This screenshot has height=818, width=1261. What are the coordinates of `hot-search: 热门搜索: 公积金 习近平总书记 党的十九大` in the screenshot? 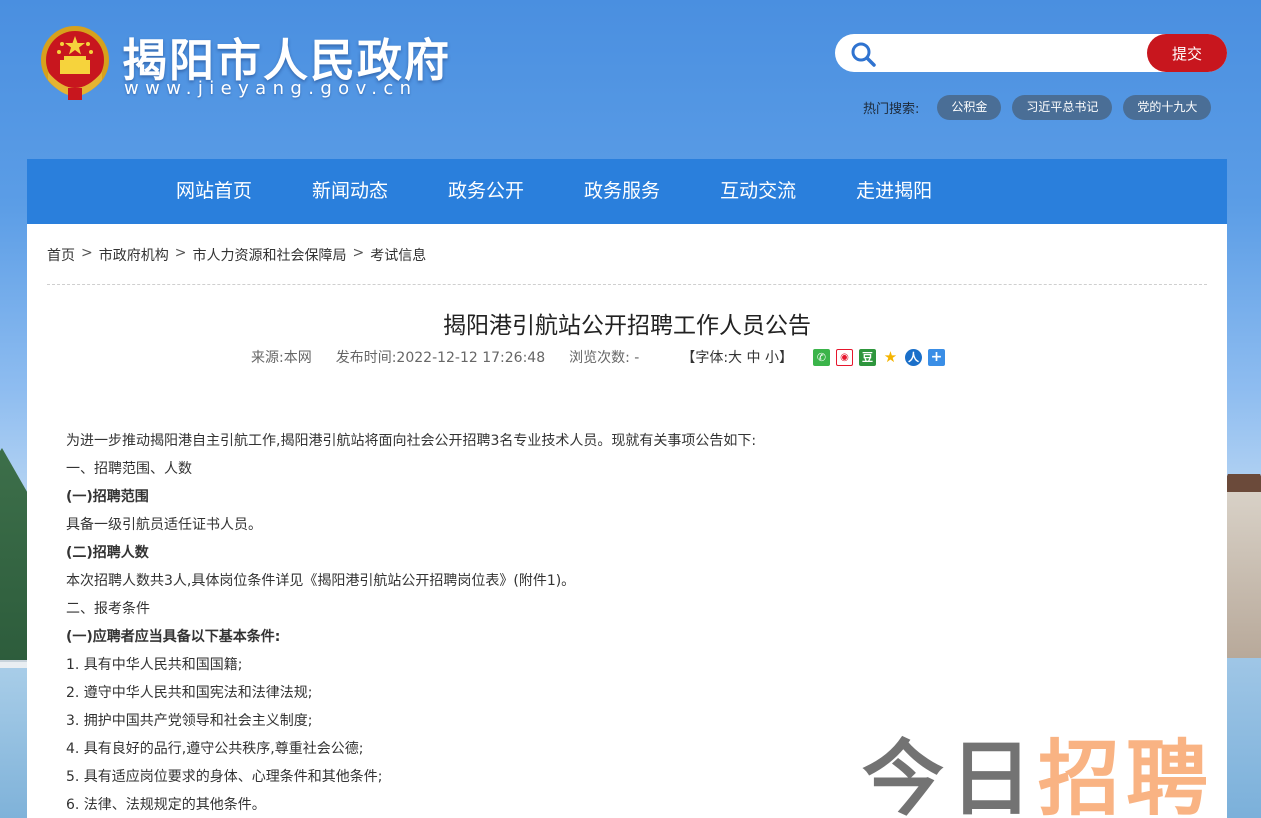 It's located at (1037, 107).